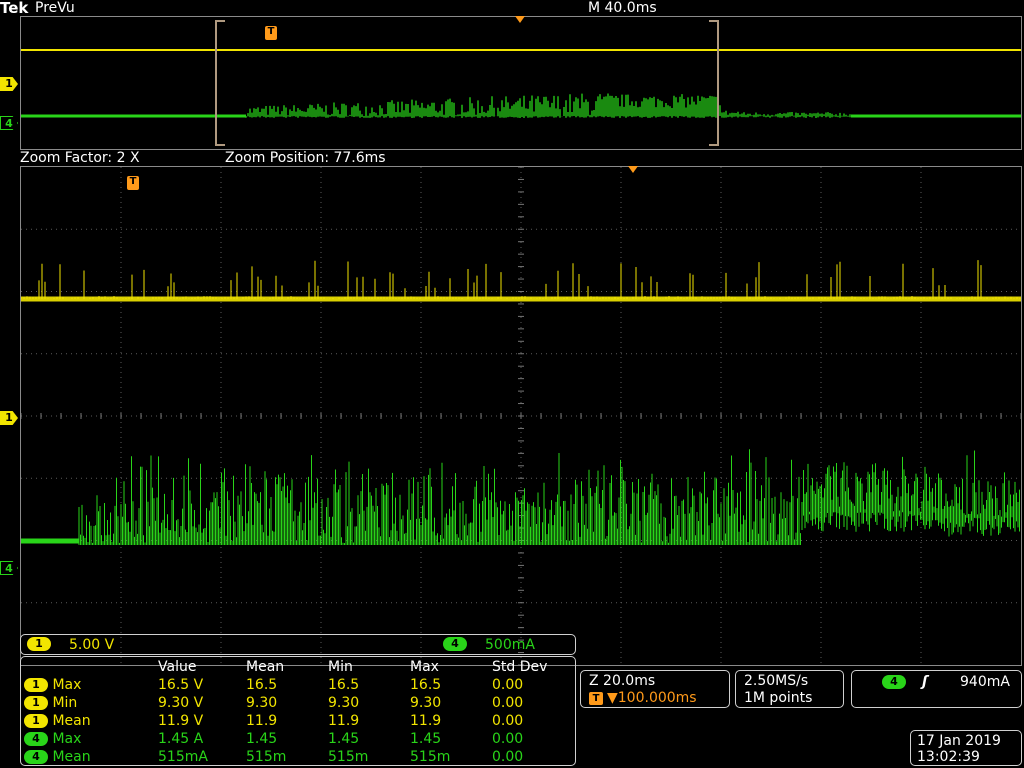 This screenshot has width=1024, height=768. I want to click on overview-ch4-marker: 4, so click(9, 123).